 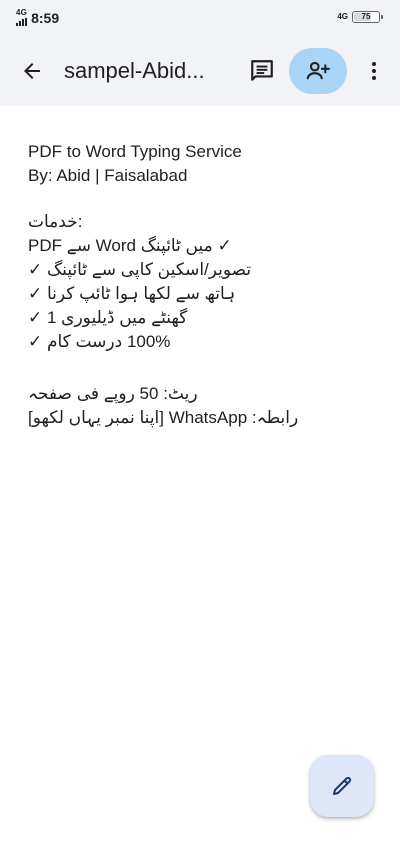 What do you see at coordinates (200, 18) in the screenshot?
I see `status-bar: 4G 8:59 4G 75` at bounding box center [200, 18].